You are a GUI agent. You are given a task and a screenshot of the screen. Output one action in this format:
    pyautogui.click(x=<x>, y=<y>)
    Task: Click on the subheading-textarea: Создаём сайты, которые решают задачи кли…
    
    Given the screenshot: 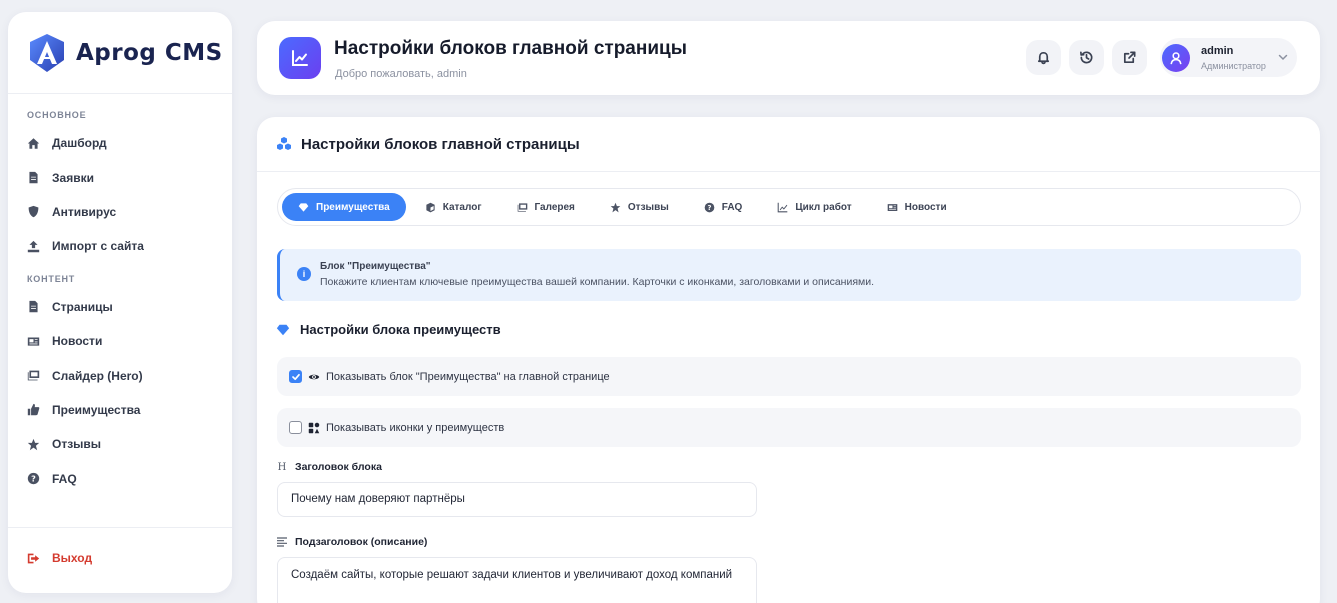 What is the action you would take?
    pyautogui.click(x=517, y=580)
    